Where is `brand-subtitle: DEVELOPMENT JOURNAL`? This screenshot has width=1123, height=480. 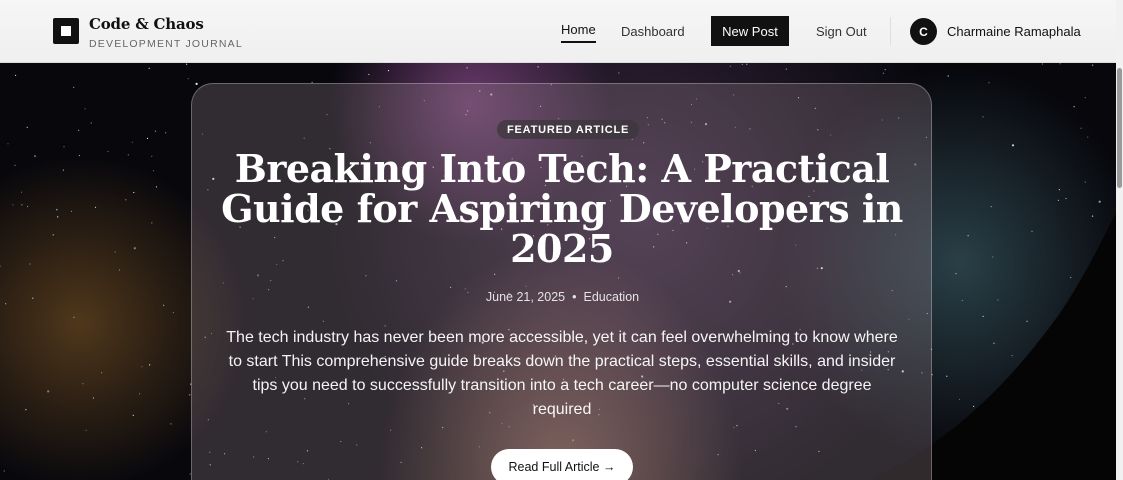 brand-subtitle: DEVELOPMENT JOURNAL is located at coordinates (166, 44).